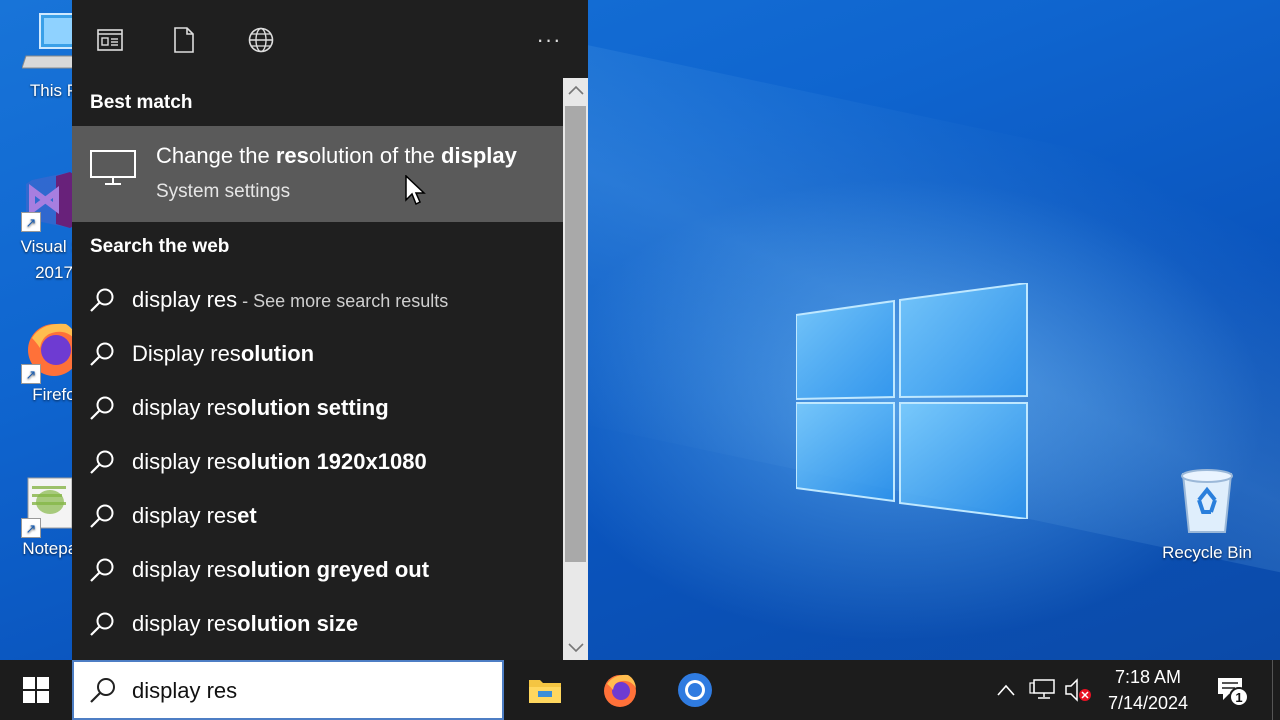 The width and height of the screenshot is (1280, 720). I want to click on windows-start-icon, so click(36, 690).